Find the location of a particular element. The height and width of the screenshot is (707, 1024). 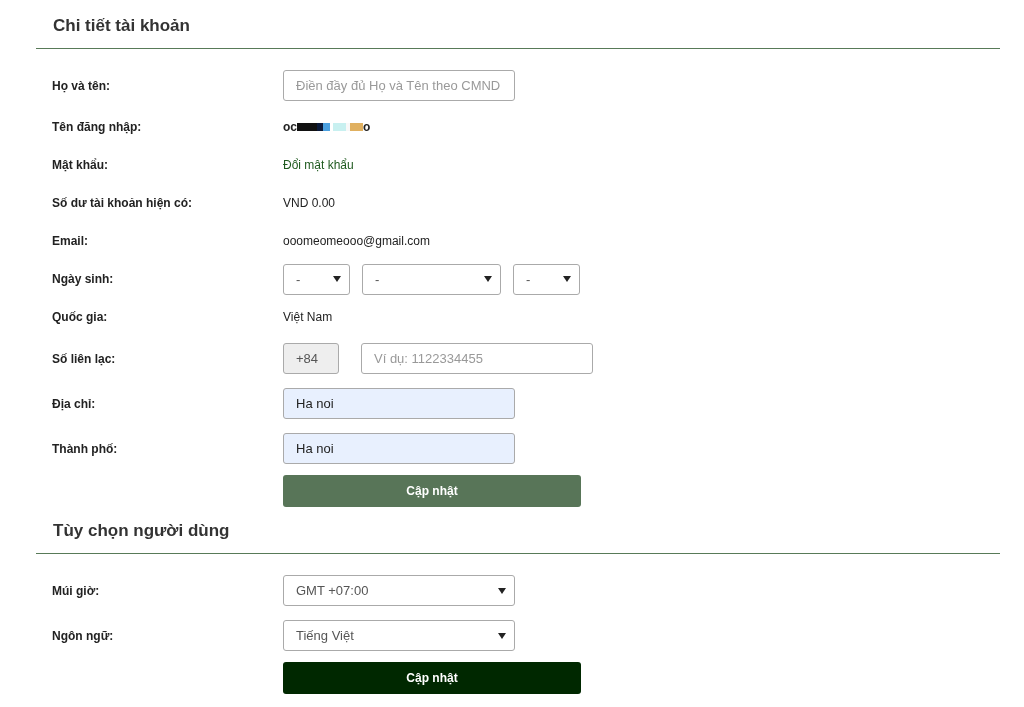

select-field: Tiếng Việt is located at coordinates (399, 635).